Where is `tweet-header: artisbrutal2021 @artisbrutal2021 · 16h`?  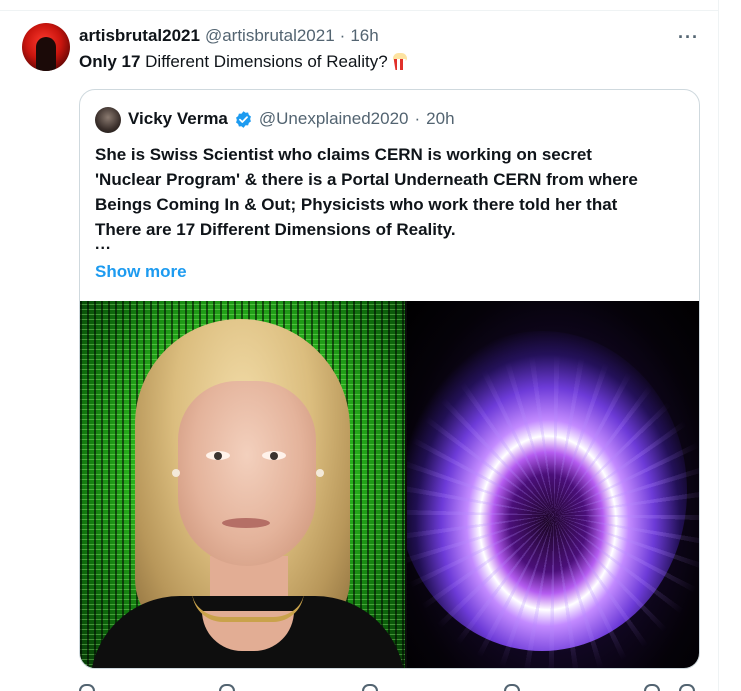 tweet-header: artisbrutal2021 @artisbrutal2021 · 16h is located at coordinates (229, 36).